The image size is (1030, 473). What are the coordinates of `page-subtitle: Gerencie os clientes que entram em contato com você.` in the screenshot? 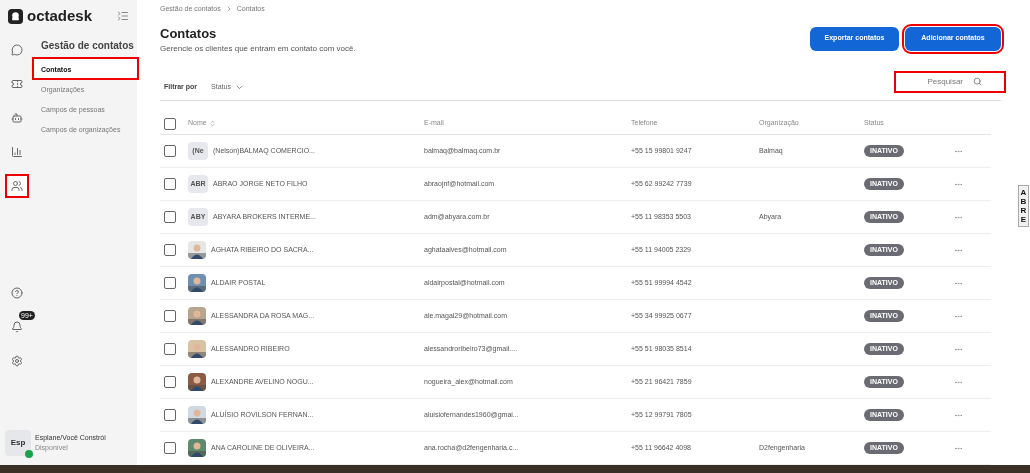 It's located at (258, 49).